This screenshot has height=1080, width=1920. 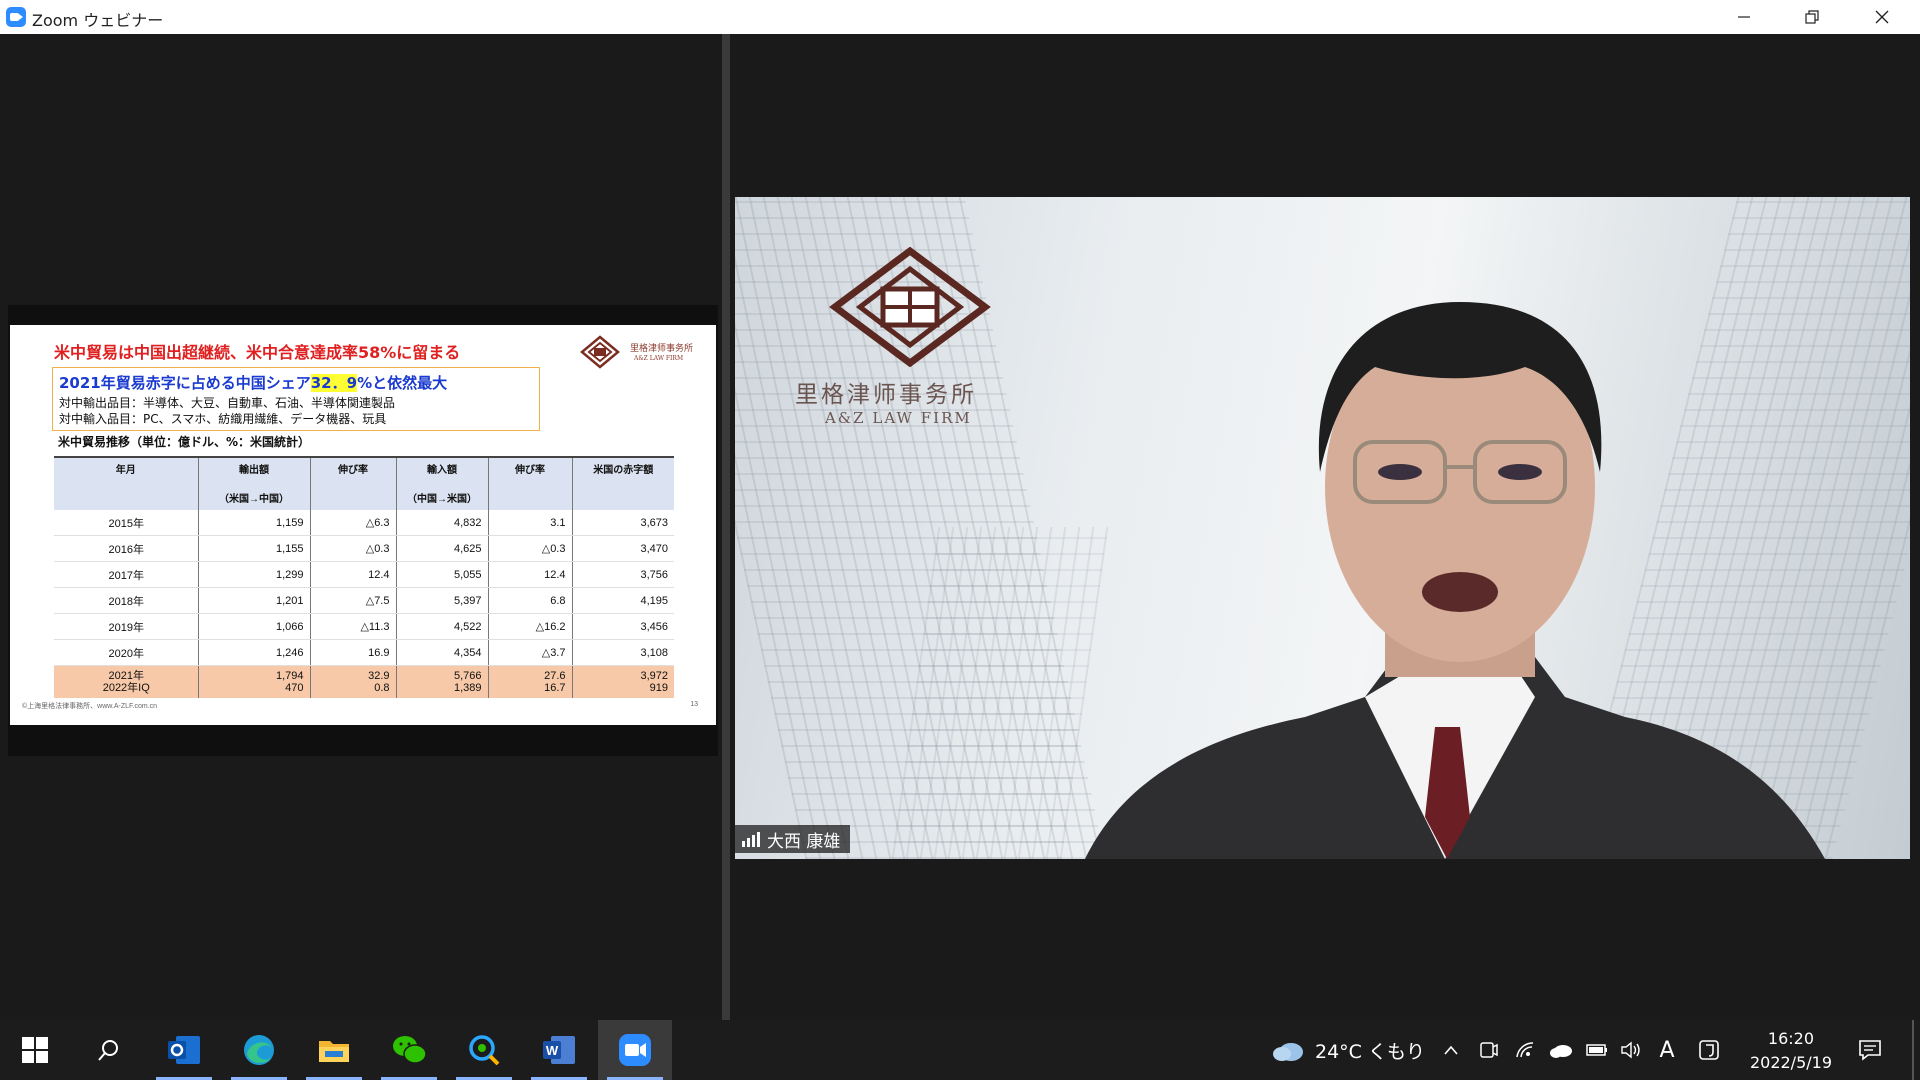 I want to click on taskbar-app-chat, so click(x=484, y=1050).